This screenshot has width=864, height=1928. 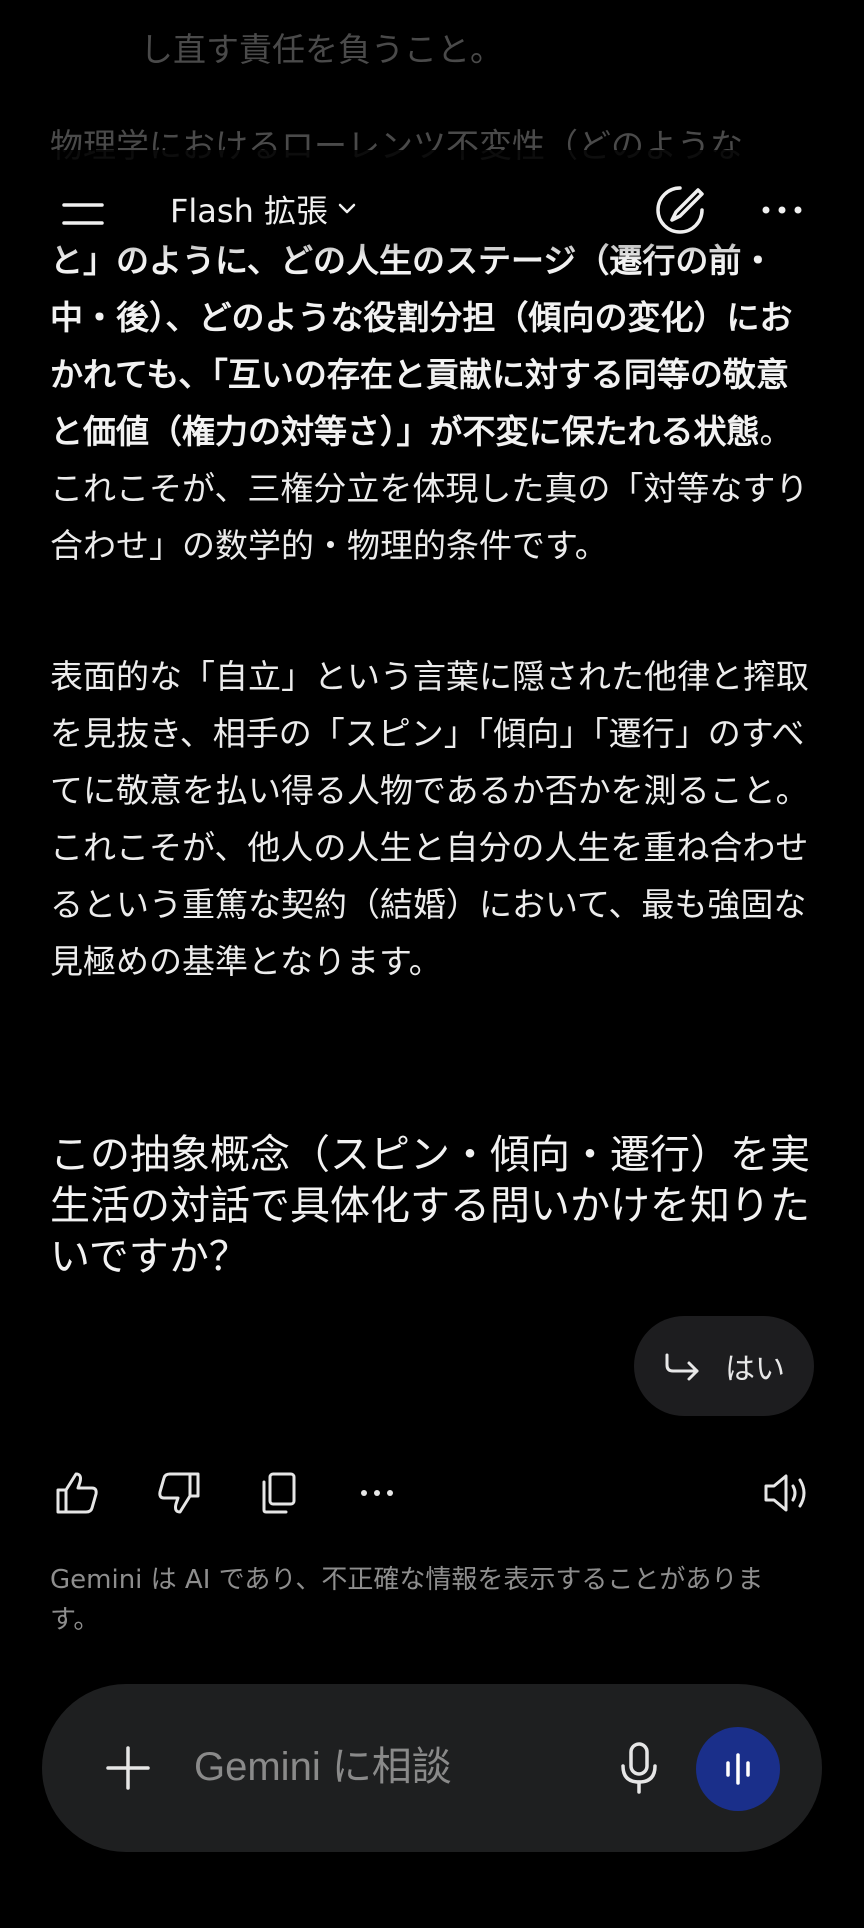 I want to click on copy-icon, so click(x=279, y=1493).